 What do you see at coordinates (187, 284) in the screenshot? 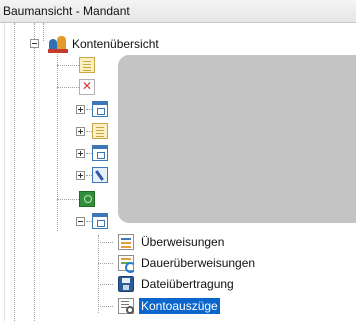
I see `tree-item-dateiuebertragung: Dateiübertragung` at bounding box center [187, 284].